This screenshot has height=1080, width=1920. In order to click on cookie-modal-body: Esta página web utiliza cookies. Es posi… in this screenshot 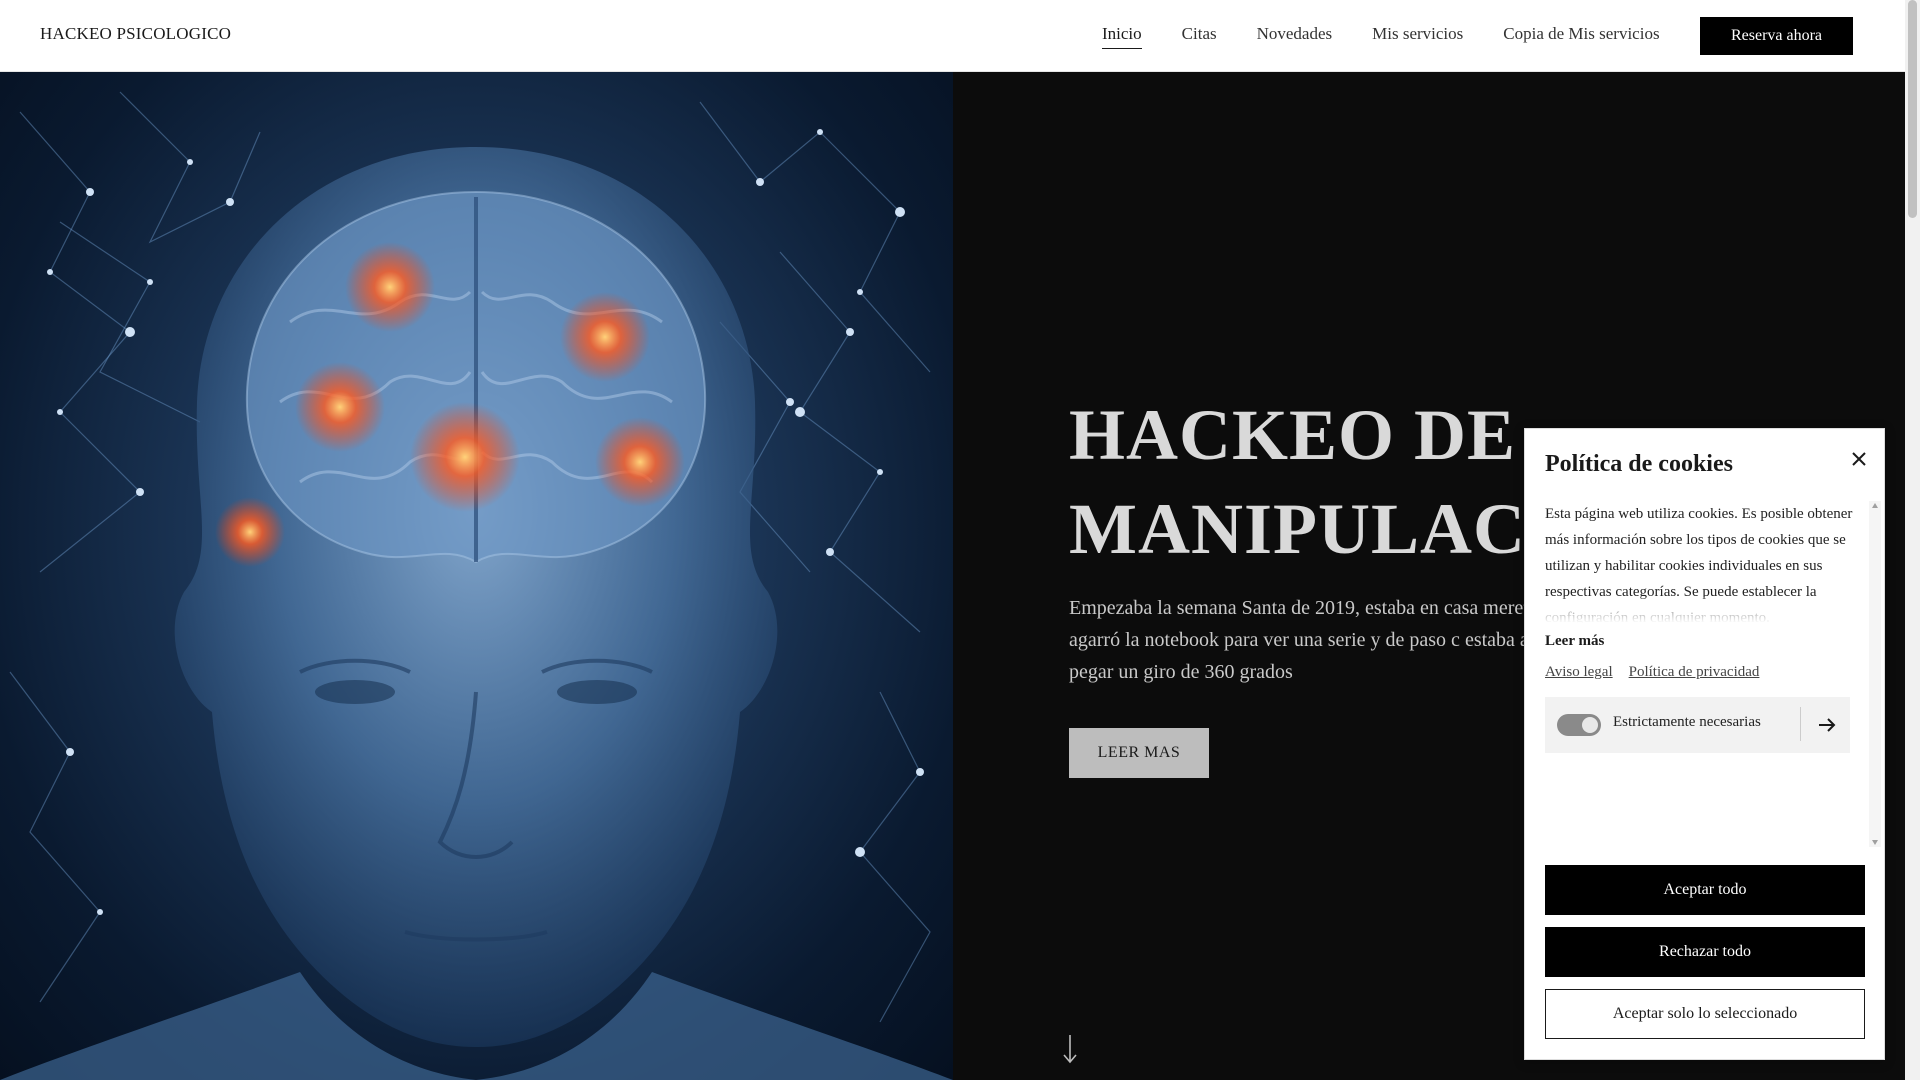, I will do `click(1704, 637)`.